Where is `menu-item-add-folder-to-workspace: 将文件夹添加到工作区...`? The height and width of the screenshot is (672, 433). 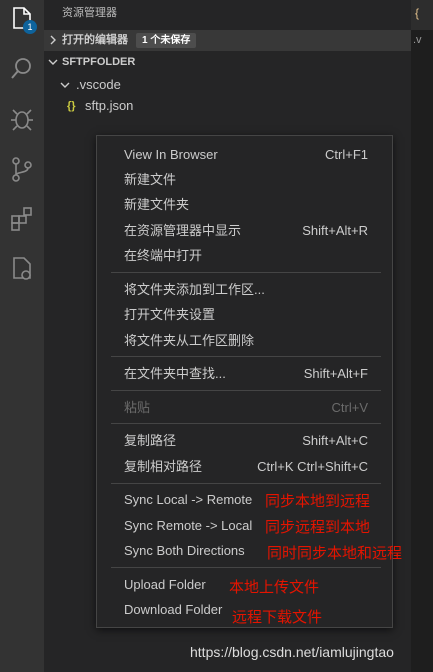 menu-item-add-folder-to-workspace: 将文件夹添加到工作区... is located at coordinates (245, 290).